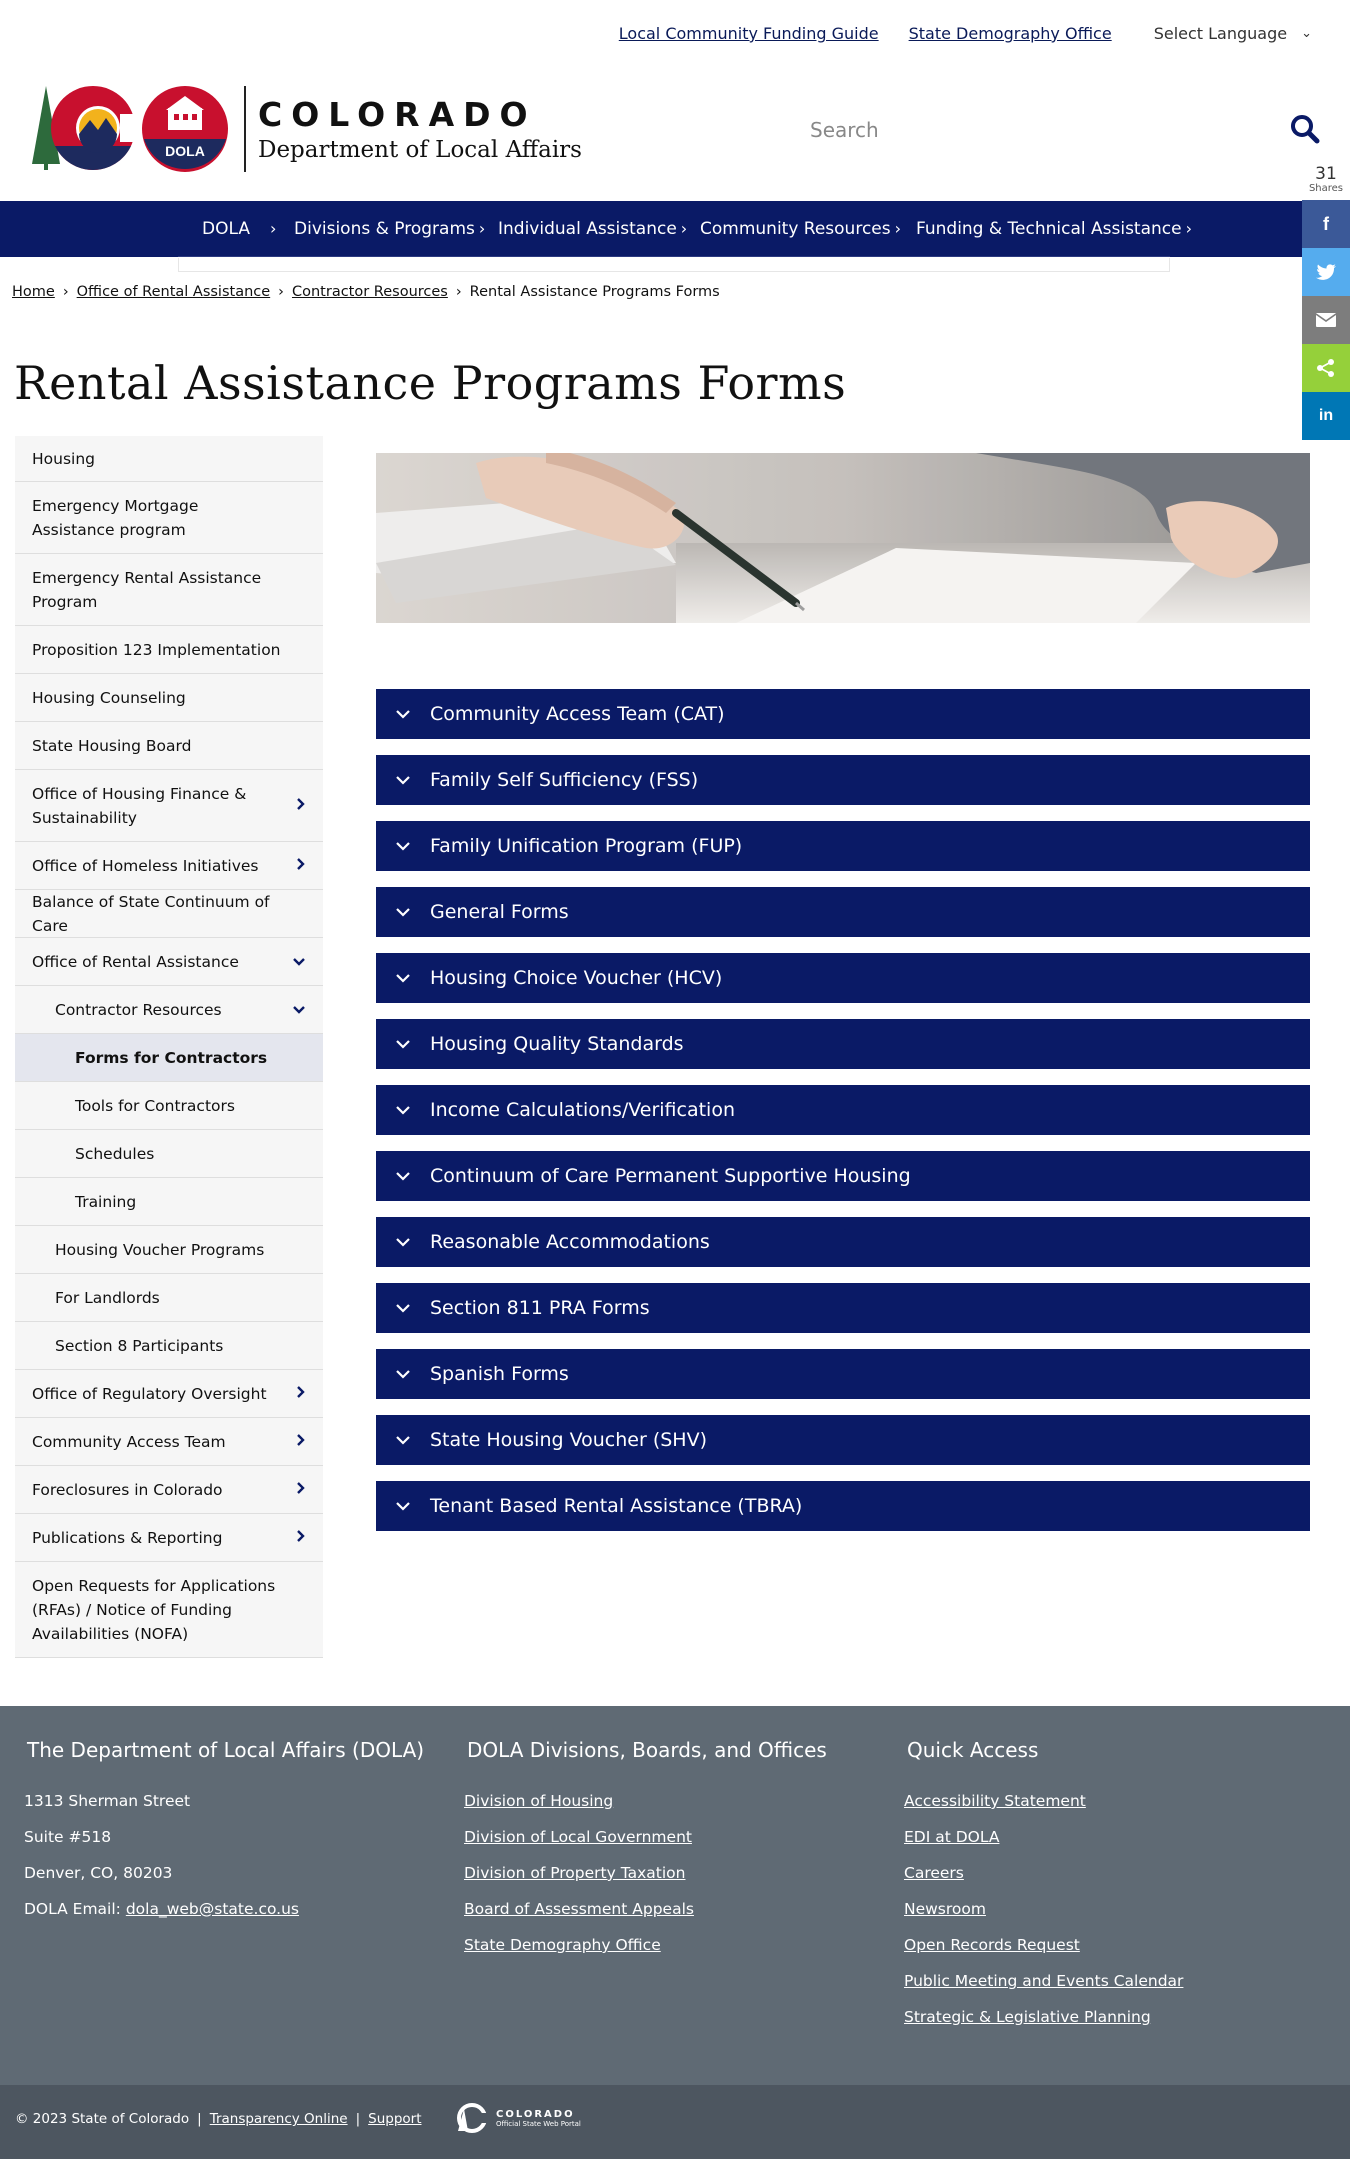 This screenshot has width=1350, height=2159. Describe the element at coordinates (174, 292) in the screenshot. I see `breadcrumb-office-of-rental-assistance: Office of Rental Assistance` at that location.